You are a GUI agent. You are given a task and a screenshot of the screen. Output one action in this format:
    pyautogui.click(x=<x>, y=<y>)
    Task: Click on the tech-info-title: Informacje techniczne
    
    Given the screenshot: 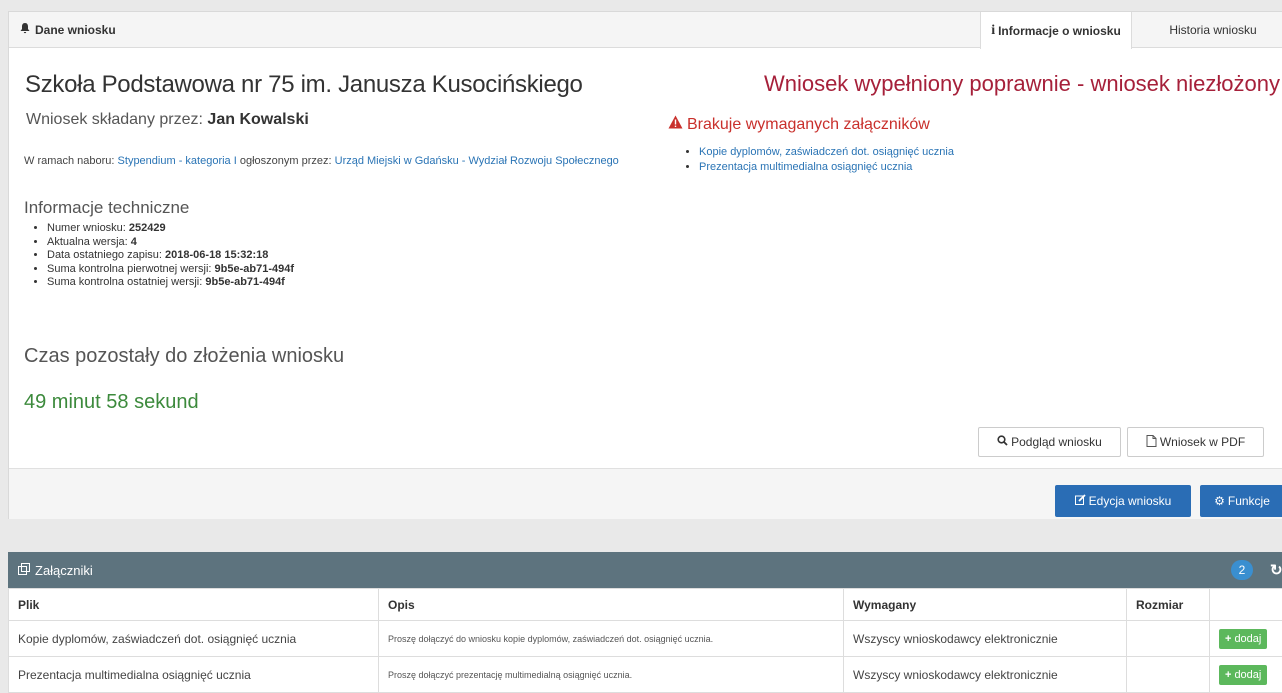 What is the action you would take?
    pyautogui.click(x=107, y=207)
    